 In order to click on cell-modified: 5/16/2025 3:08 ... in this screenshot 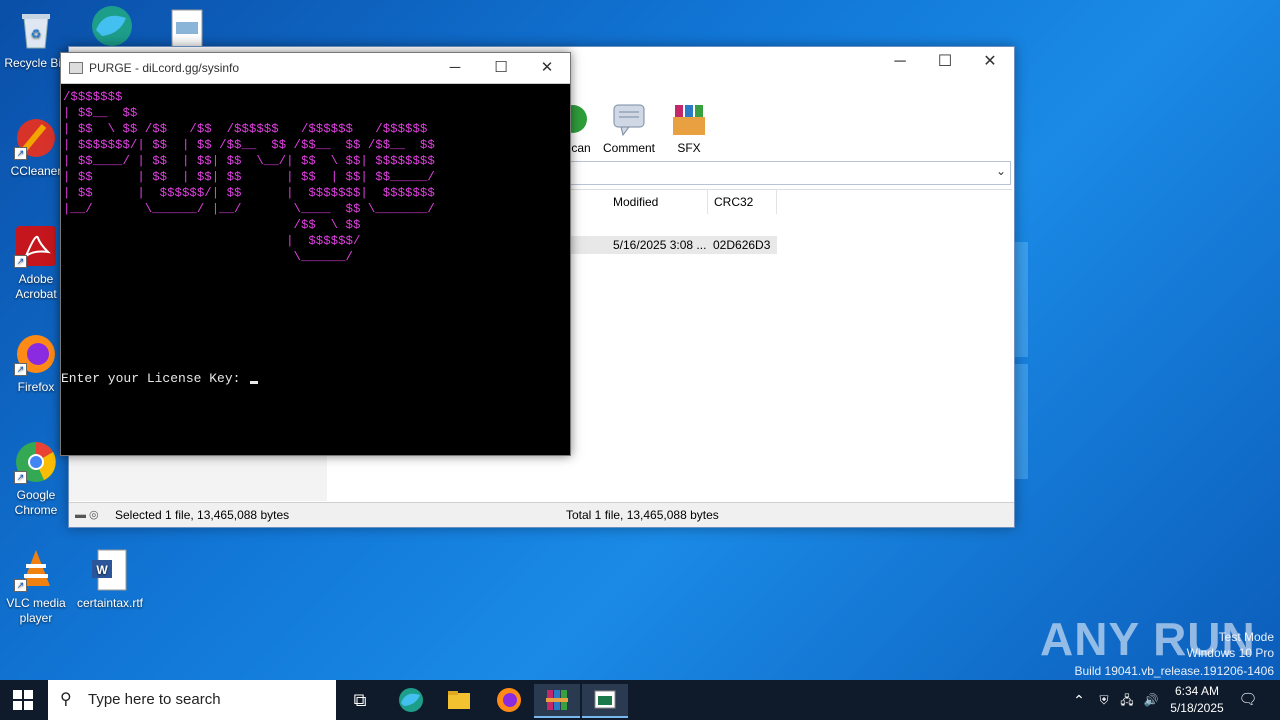, I will do `click(660, 245)`.